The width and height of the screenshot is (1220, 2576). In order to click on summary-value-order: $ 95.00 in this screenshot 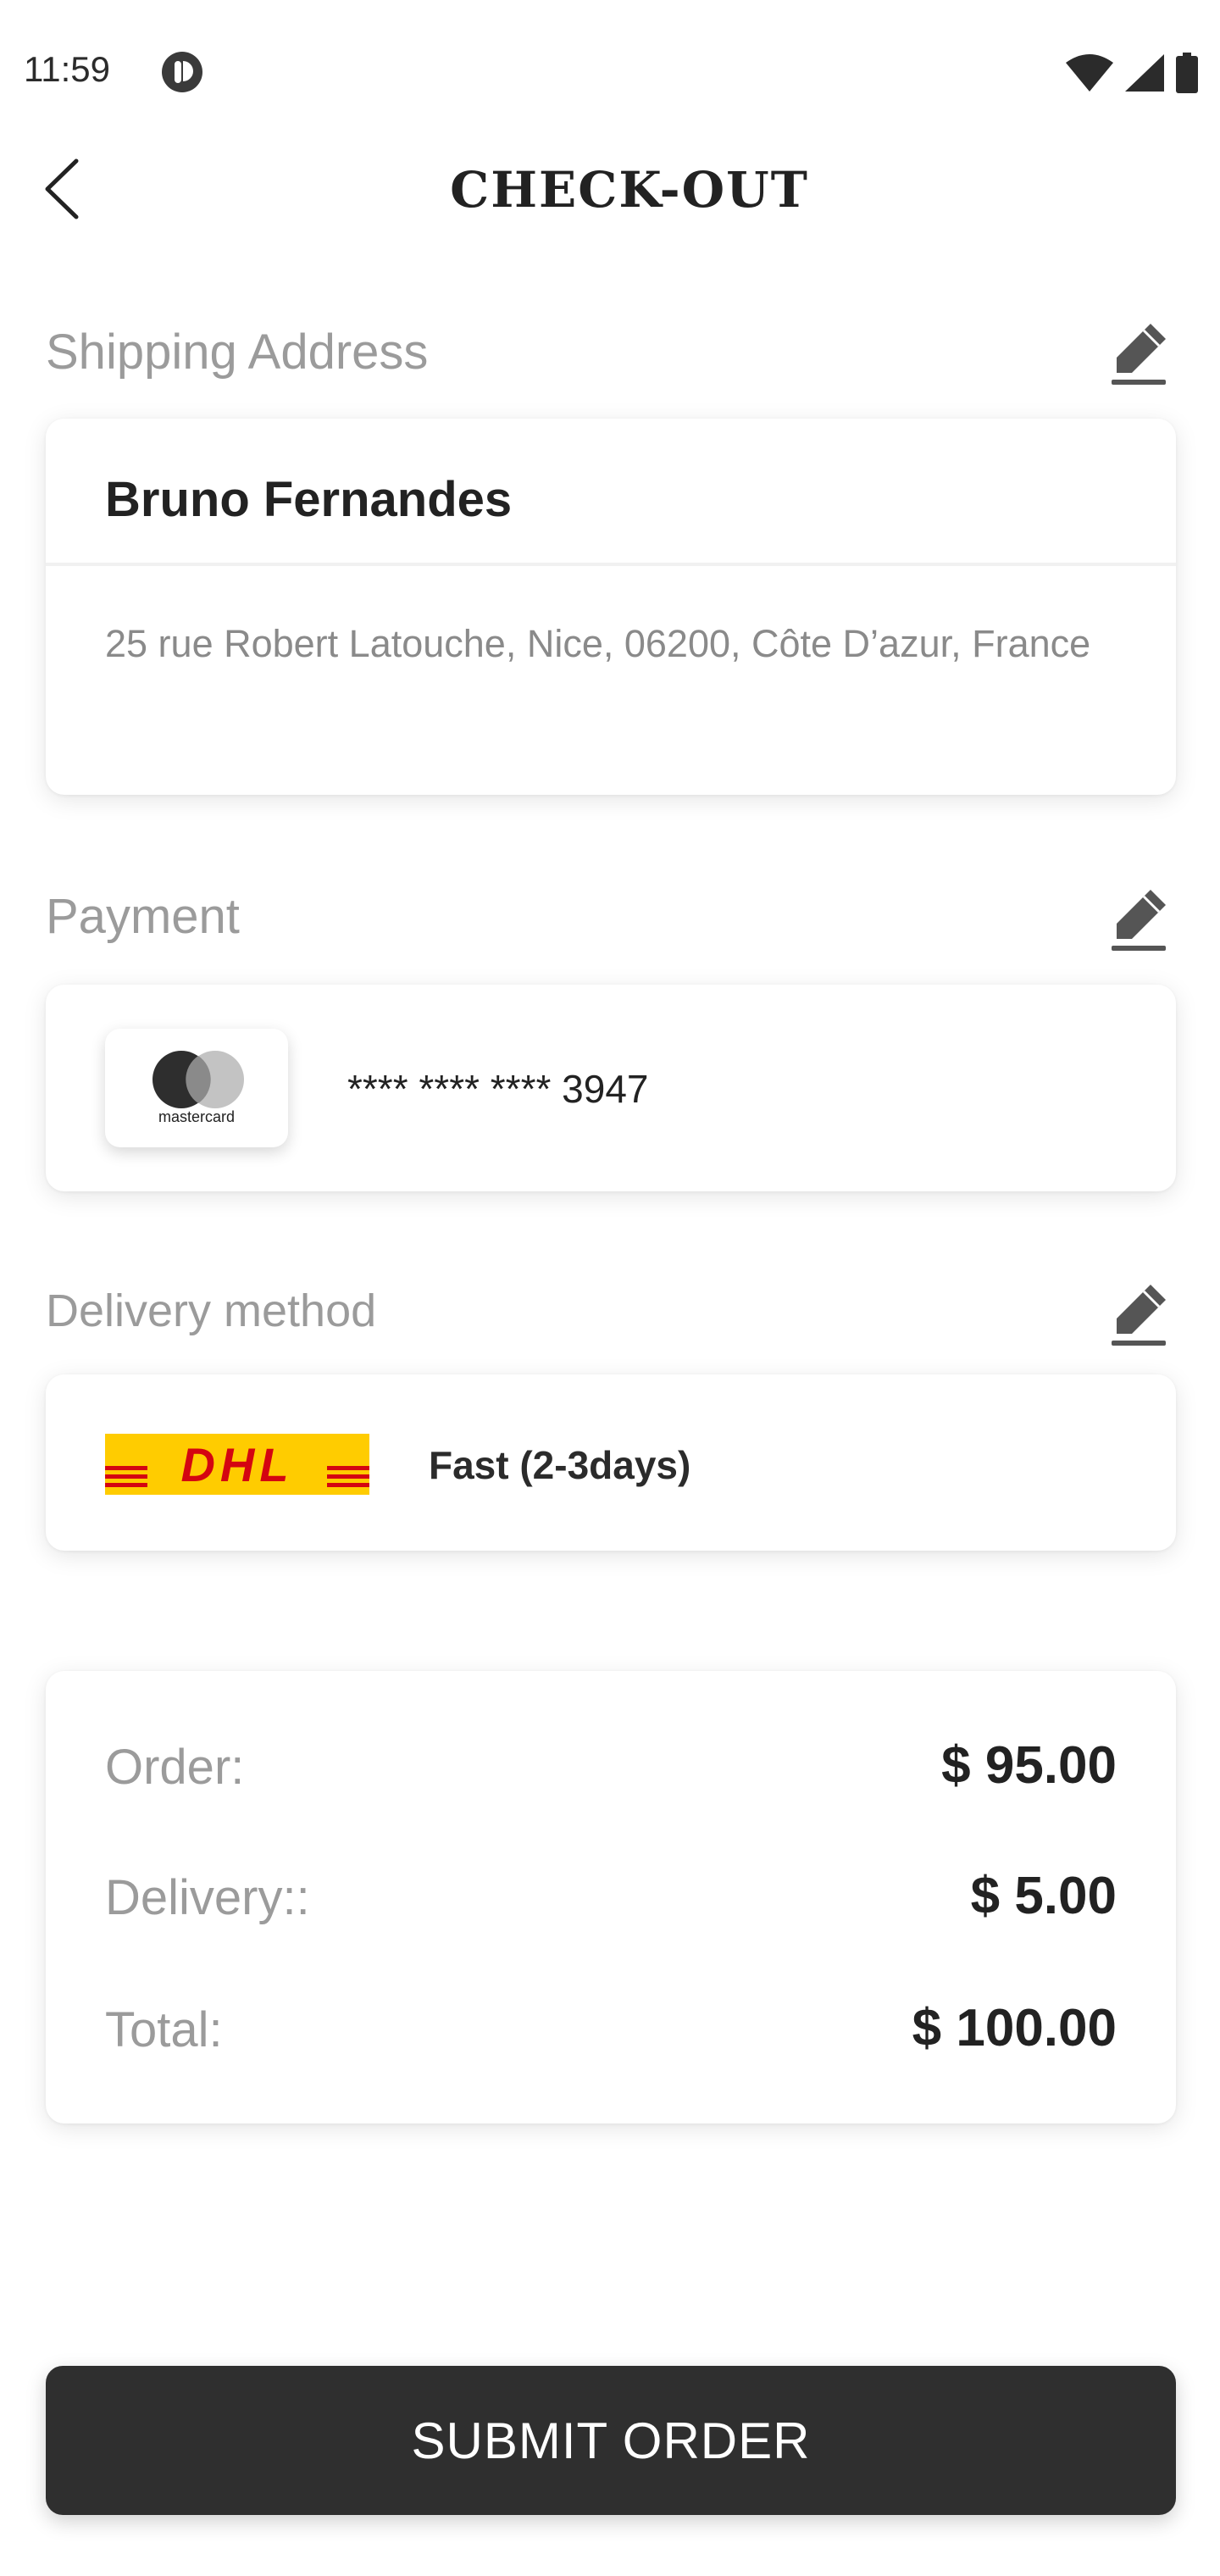, I will do `click(1029, 1765)`.